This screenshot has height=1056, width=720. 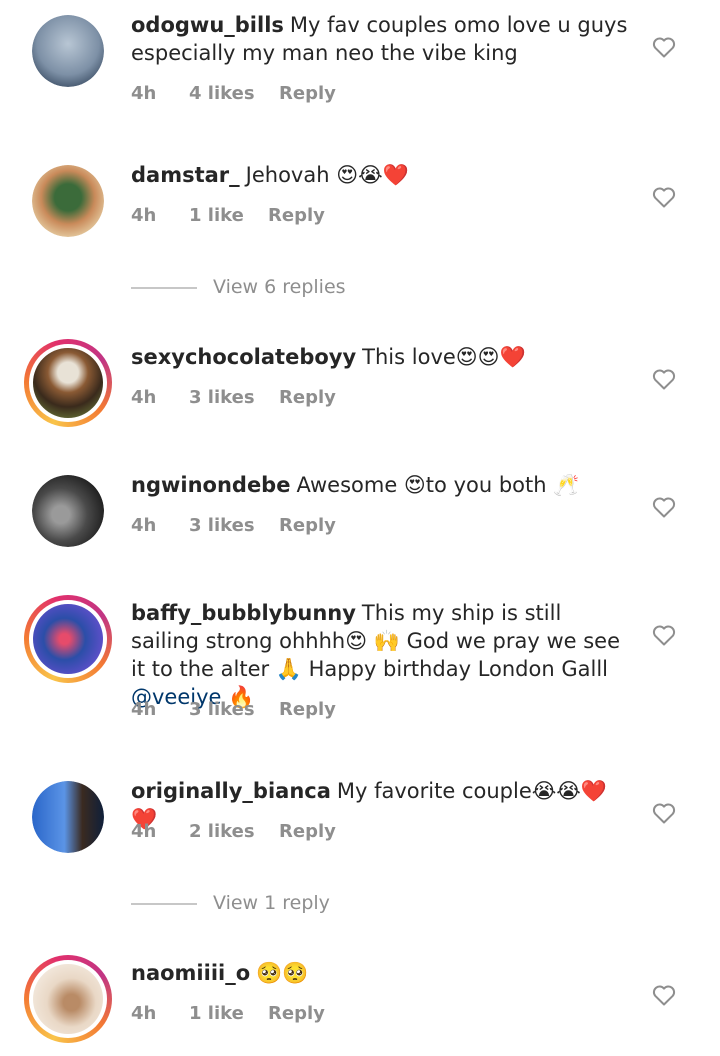 I want to click on comment-text: naomiiii_o 🥺🥺, so click(x=381, y=973).